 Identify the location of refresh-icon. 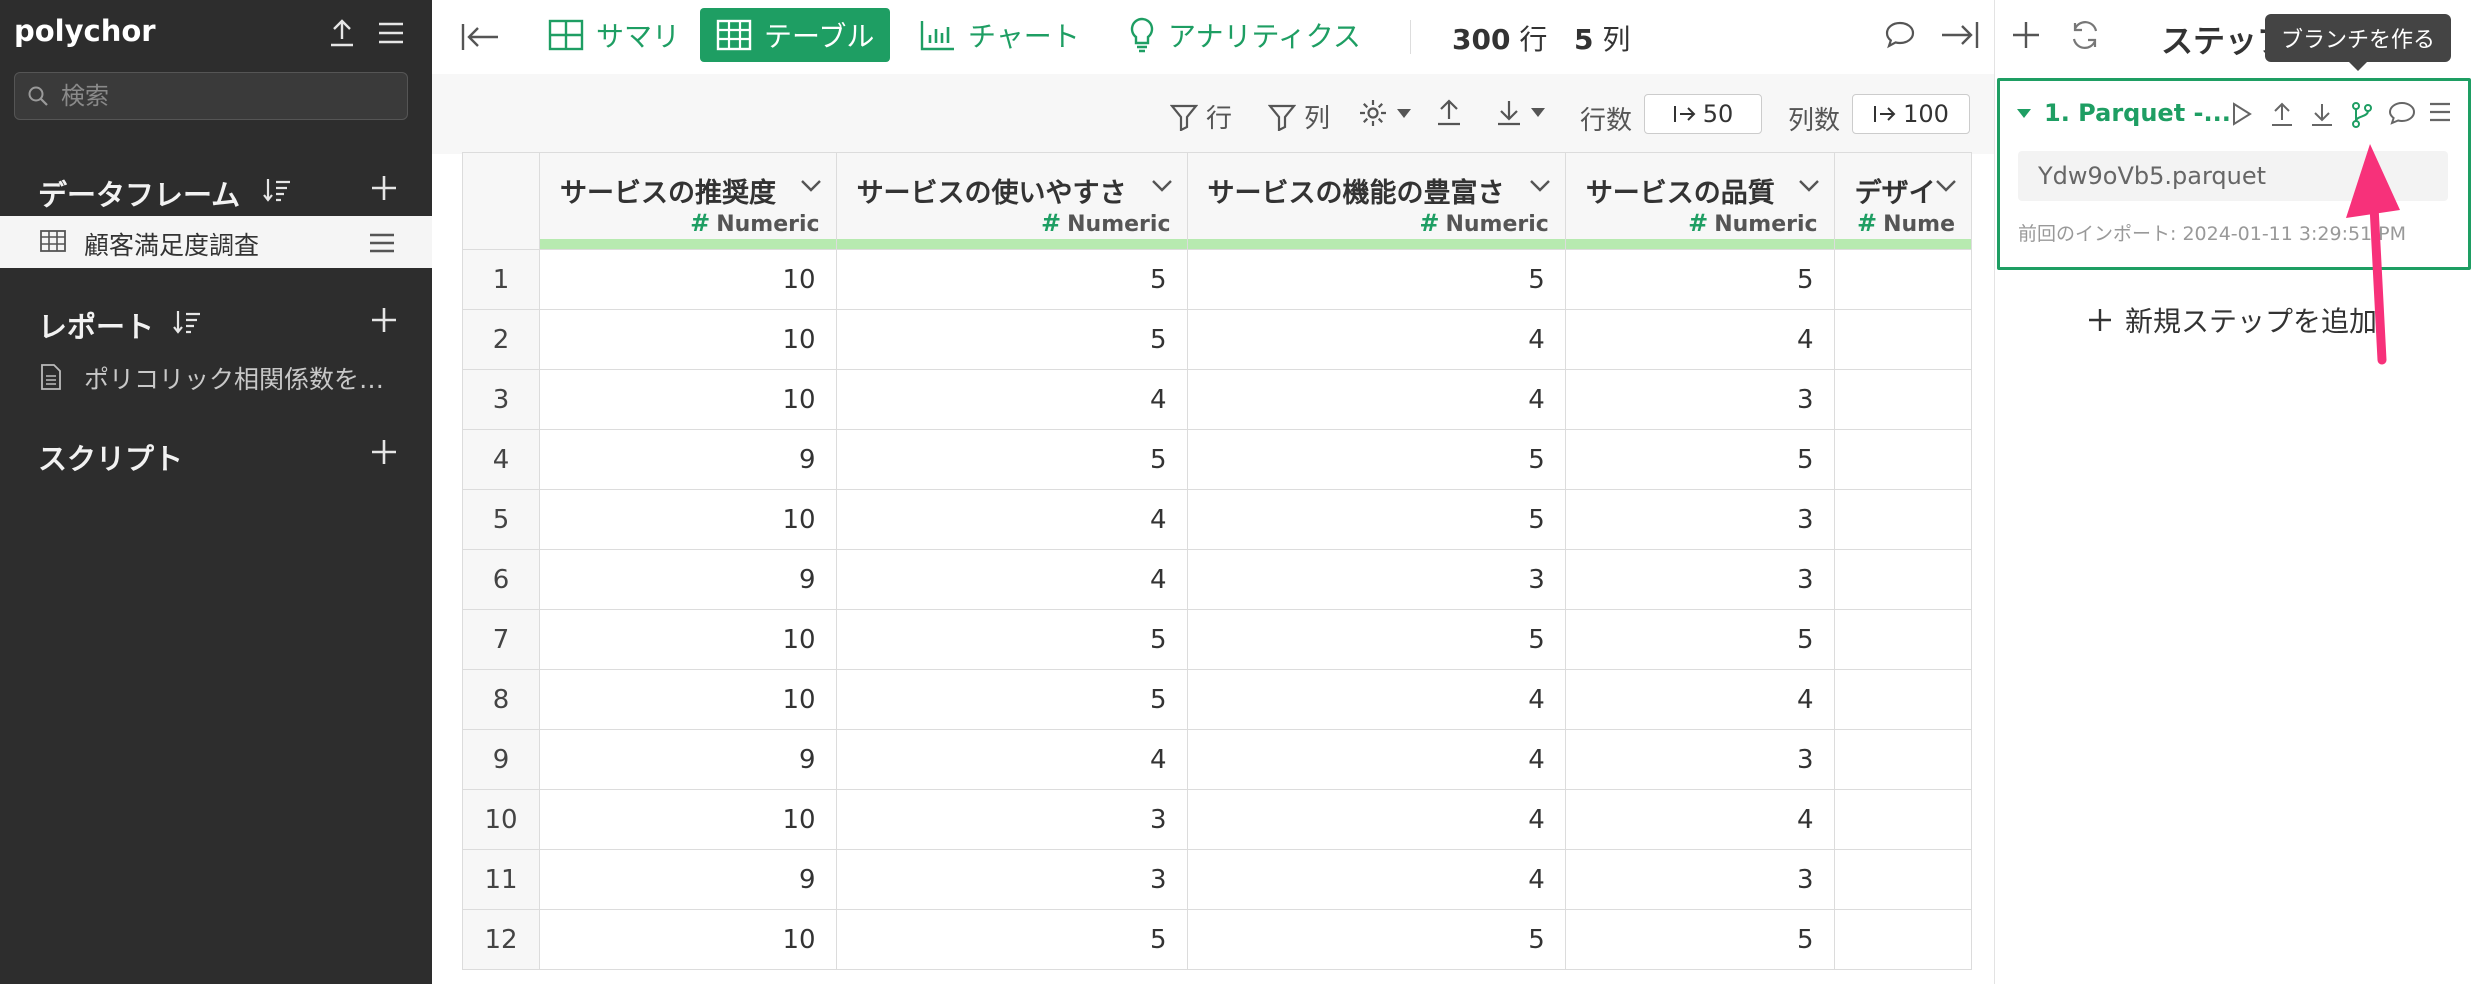
(2085, 35).